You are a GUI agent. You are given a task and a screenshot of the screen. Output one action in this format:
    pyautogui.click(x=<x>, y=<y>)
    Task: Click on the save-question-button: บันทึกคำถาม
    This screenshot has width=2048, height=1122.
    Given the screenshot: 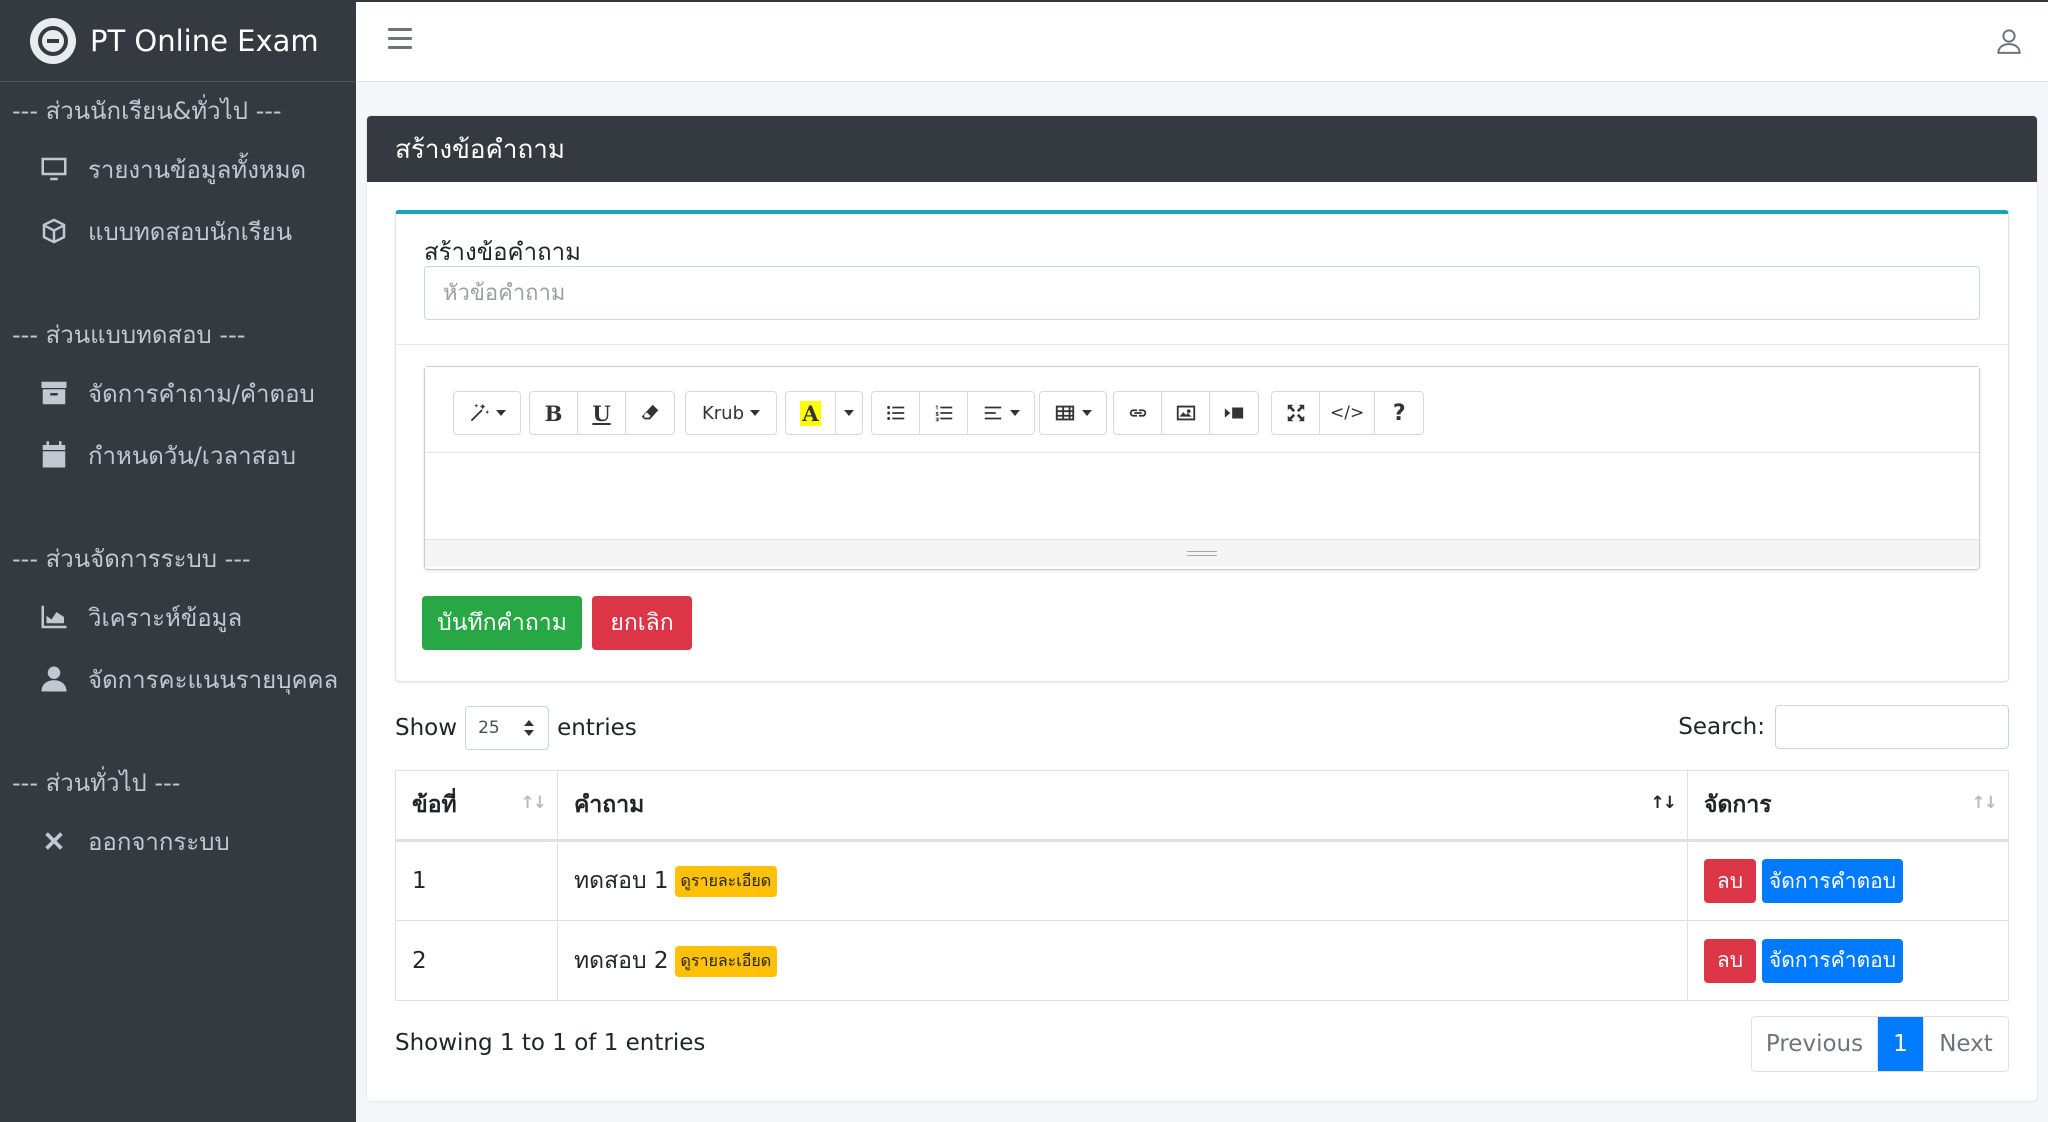 What is the action you would take?
    pyautogui.click(x=502, y=623)
    